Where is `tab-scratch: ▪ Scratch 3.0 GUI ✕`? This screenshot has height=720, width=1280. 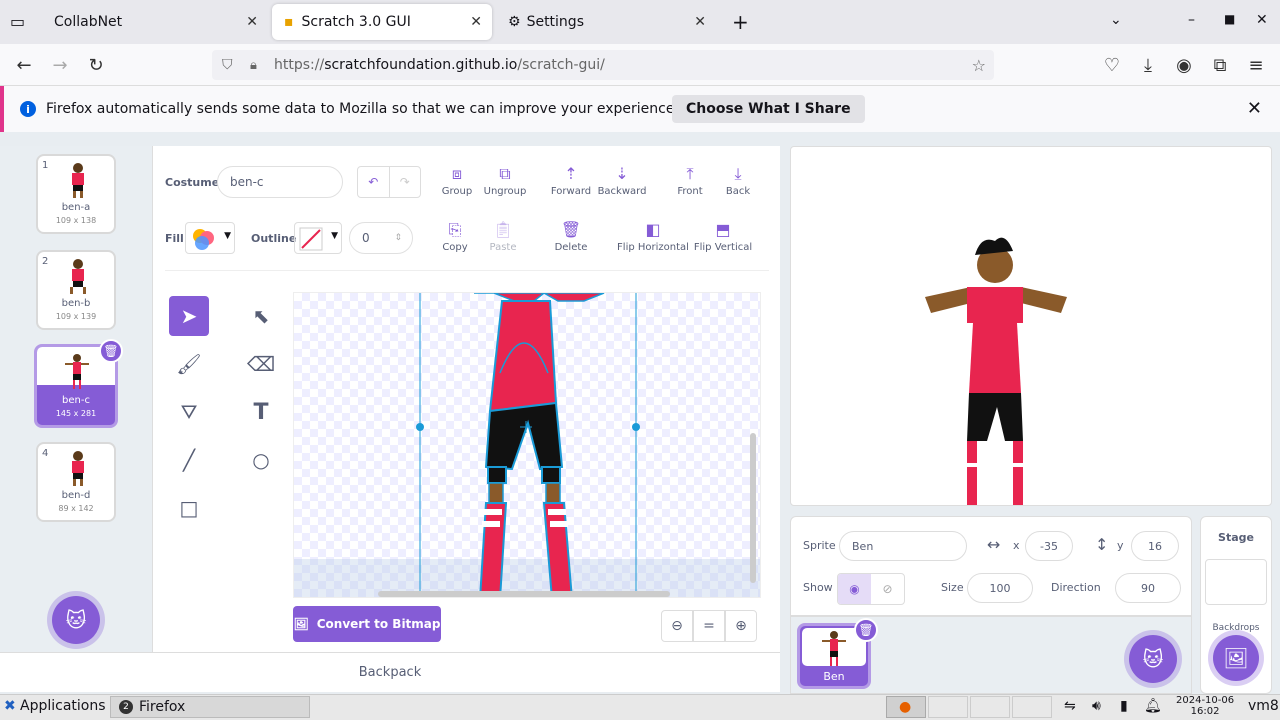
tab-scratch: ▪ Scratch 3.0 GUI ✕ is located at coordinates (382, 22).